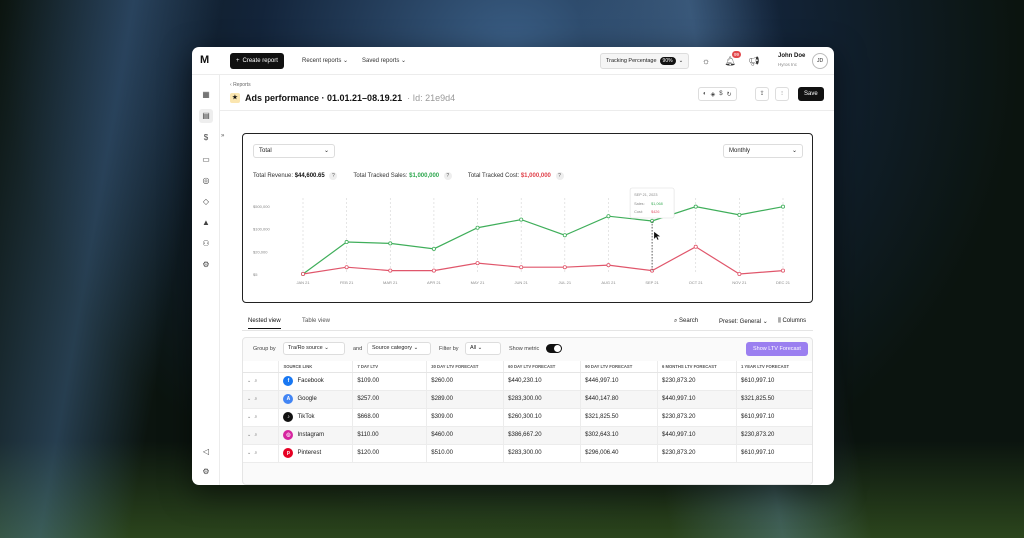 This screenshot has width=1024, height=538. Describe the element at coordinates (288, 453) in the screenshot. I see `pinterest-icon: p` at that location.